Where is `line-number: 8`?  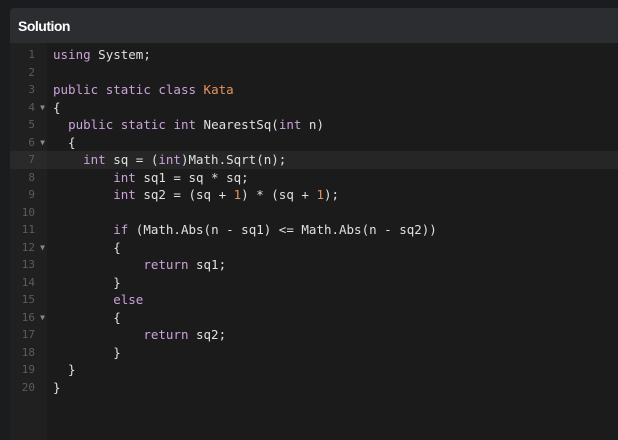 line-number: 8 is located at coordinates (31, 177).